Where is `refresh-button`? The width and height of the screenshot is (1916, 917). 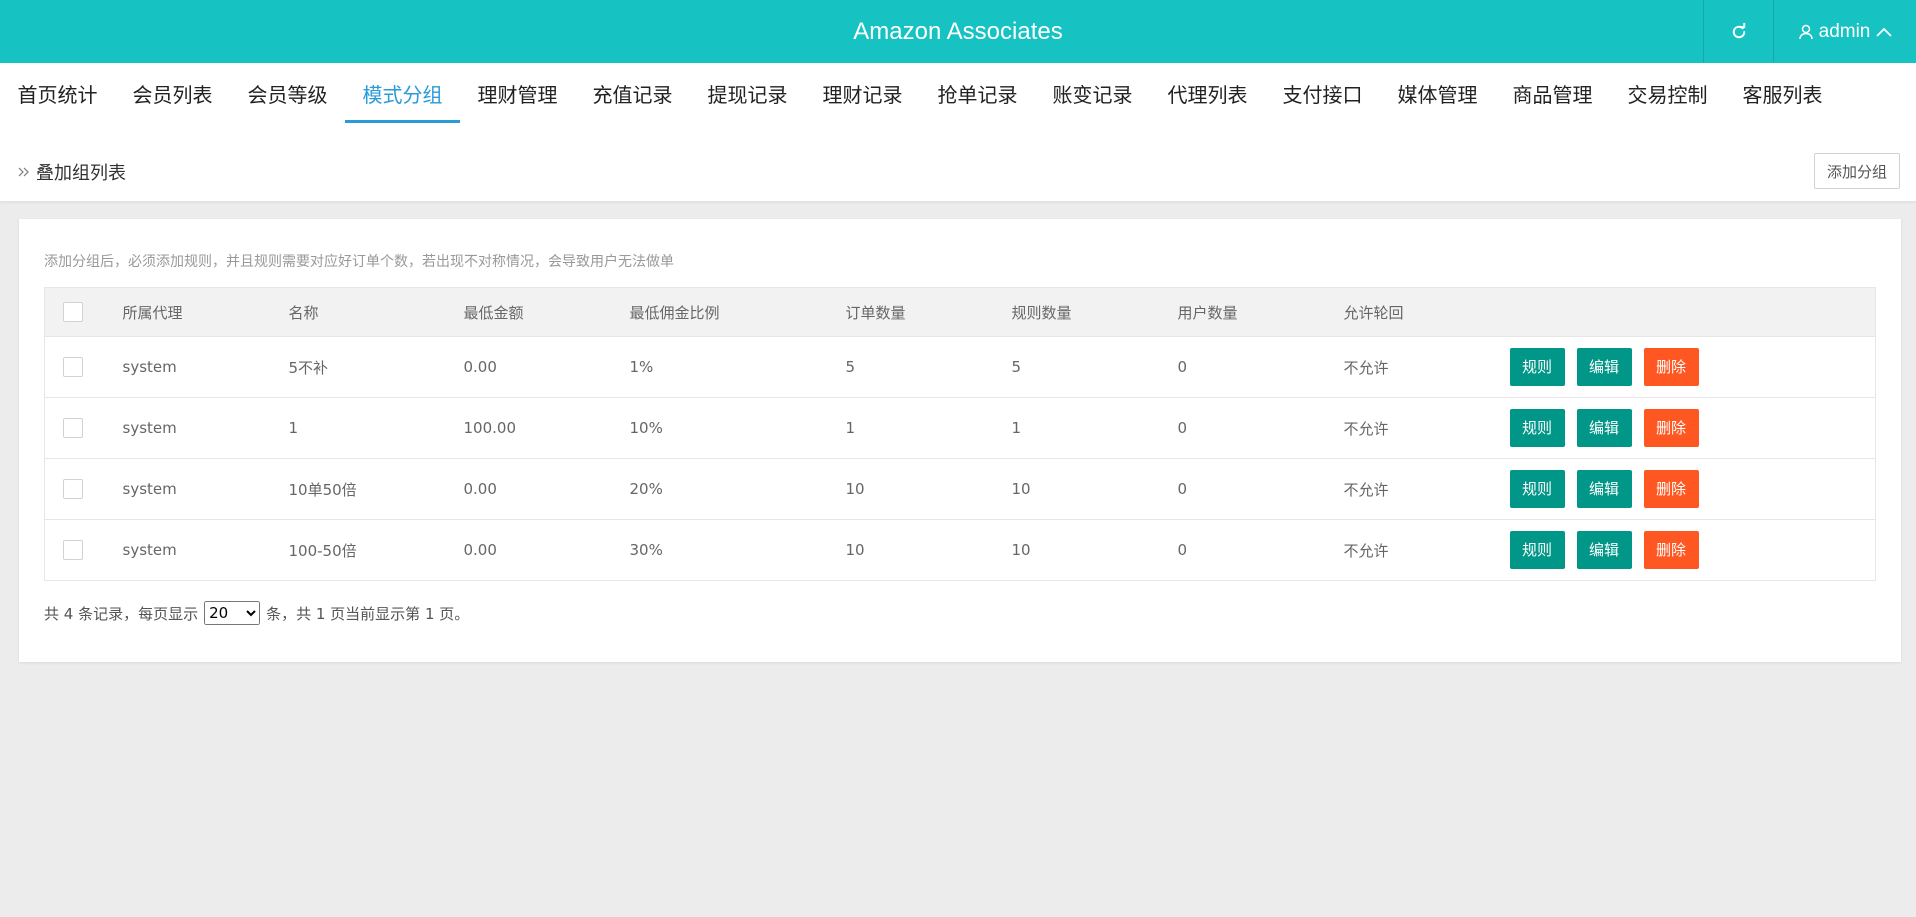
refresh-button is located at coordinates (1738, 31).